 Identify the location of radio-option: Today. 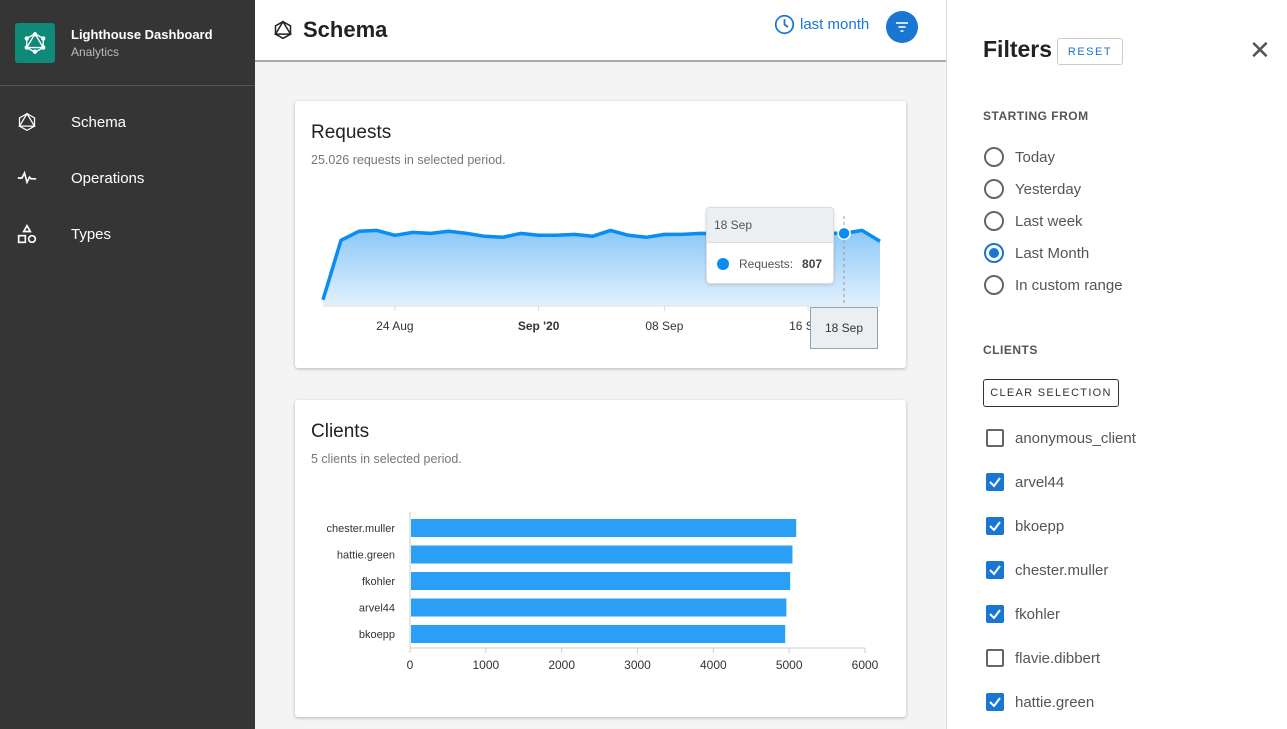
(1019, 157).